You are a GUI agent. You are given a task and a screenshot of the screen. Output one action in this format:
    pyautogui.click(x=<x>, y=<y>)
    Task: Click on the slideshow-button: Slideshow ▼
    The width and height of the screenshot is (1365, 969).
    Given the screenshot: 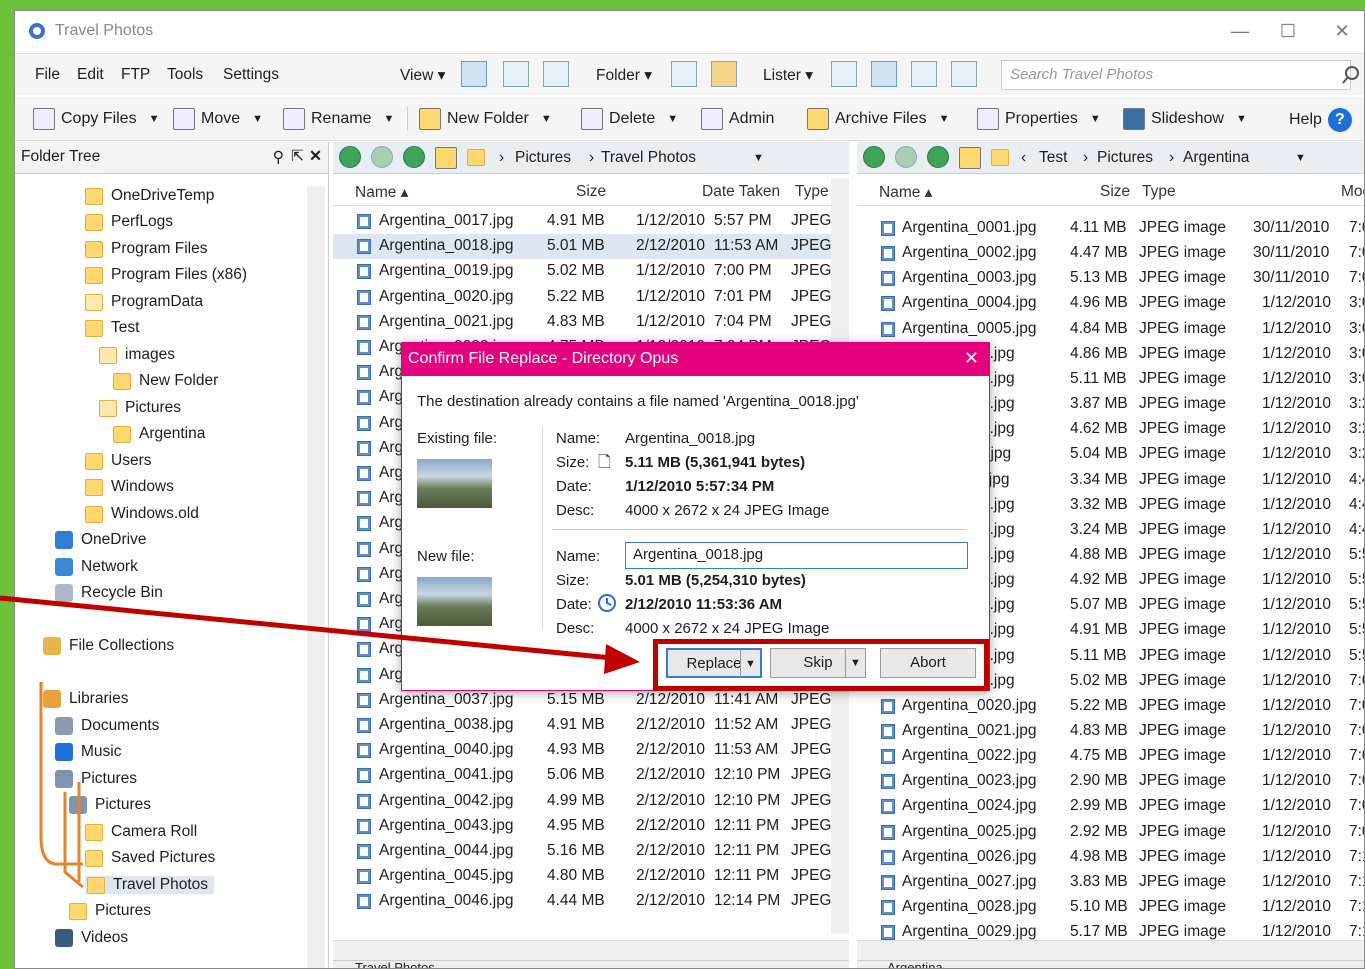 What is the action you would take?
    pyautogui.click(x=1185, y=119)
    